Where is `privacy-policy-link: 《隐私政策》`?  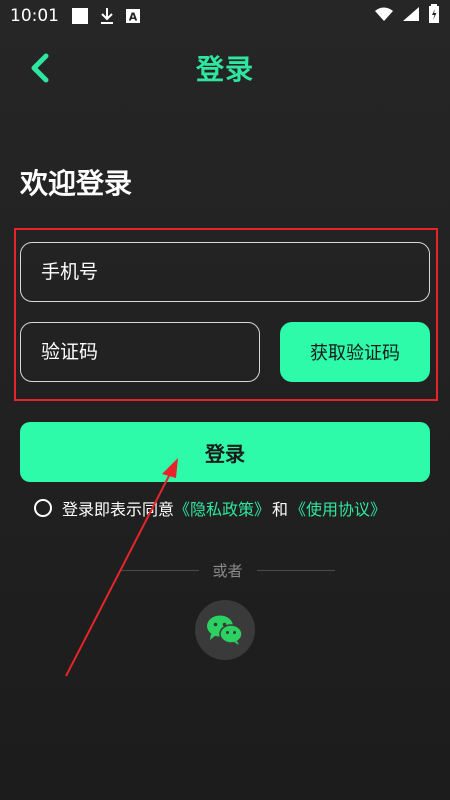
privacy-policy-link: 《隐私政策》 is located at coordinates (222, 508).